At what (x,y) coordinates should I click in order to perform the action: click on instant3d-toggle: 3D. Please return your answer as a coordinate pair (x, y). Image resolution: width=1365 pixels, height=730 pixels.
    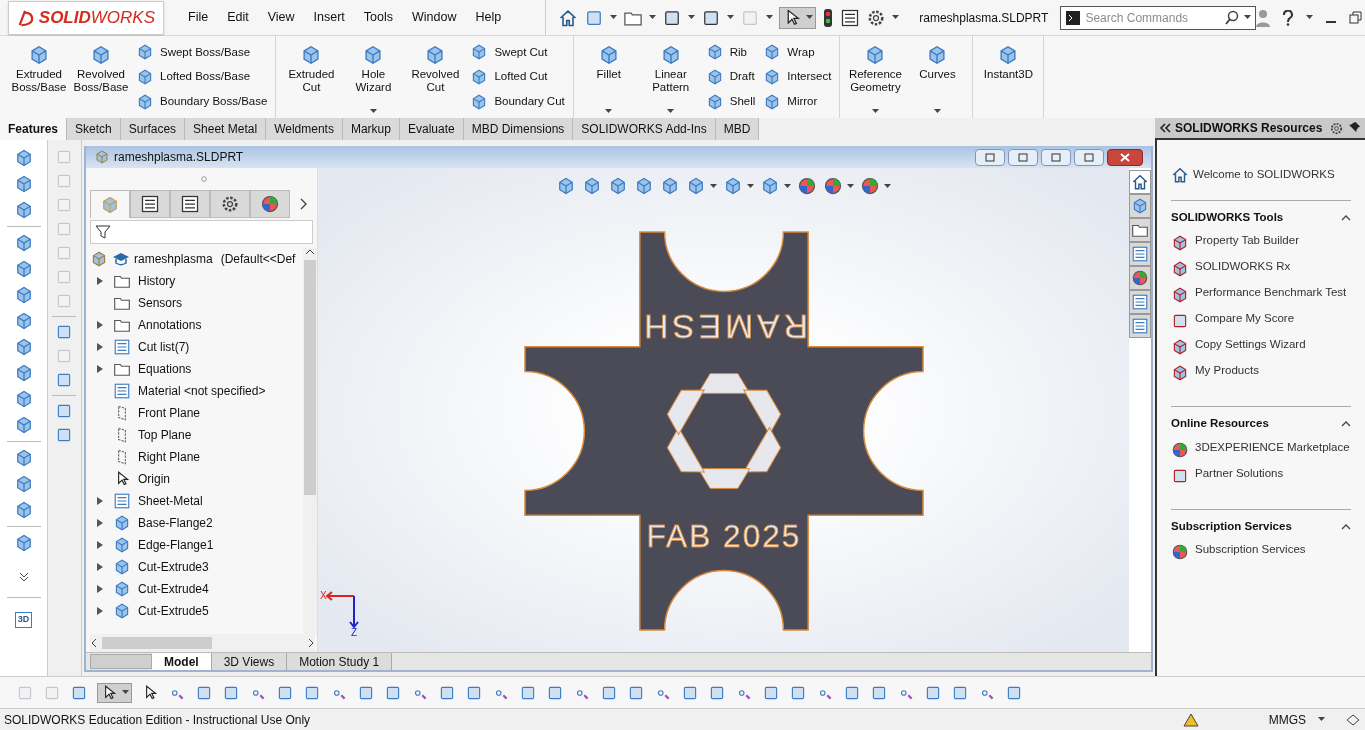
    Looking at the image, I should click on (23, 620).